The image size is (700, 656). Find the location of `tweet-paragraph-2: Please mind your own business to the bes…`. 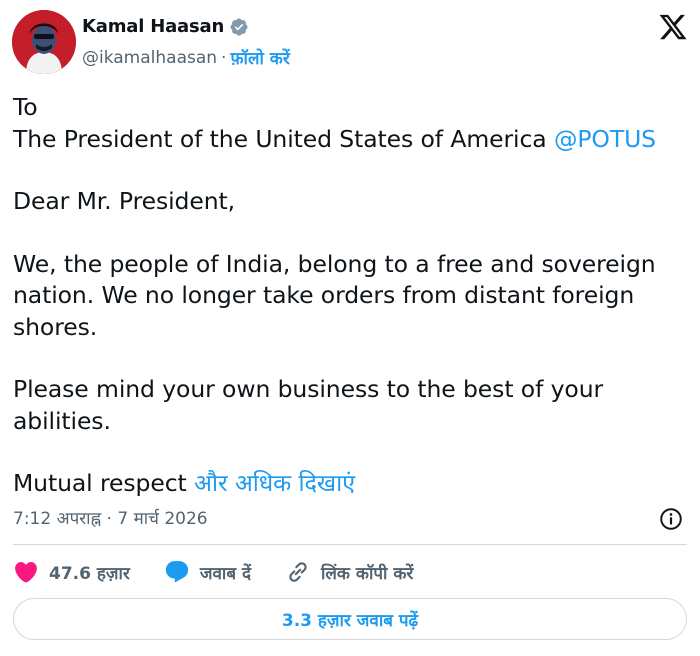

tweet-paragraph-2: Please mind your own business to the bes… is located at coordinates (308, 405).